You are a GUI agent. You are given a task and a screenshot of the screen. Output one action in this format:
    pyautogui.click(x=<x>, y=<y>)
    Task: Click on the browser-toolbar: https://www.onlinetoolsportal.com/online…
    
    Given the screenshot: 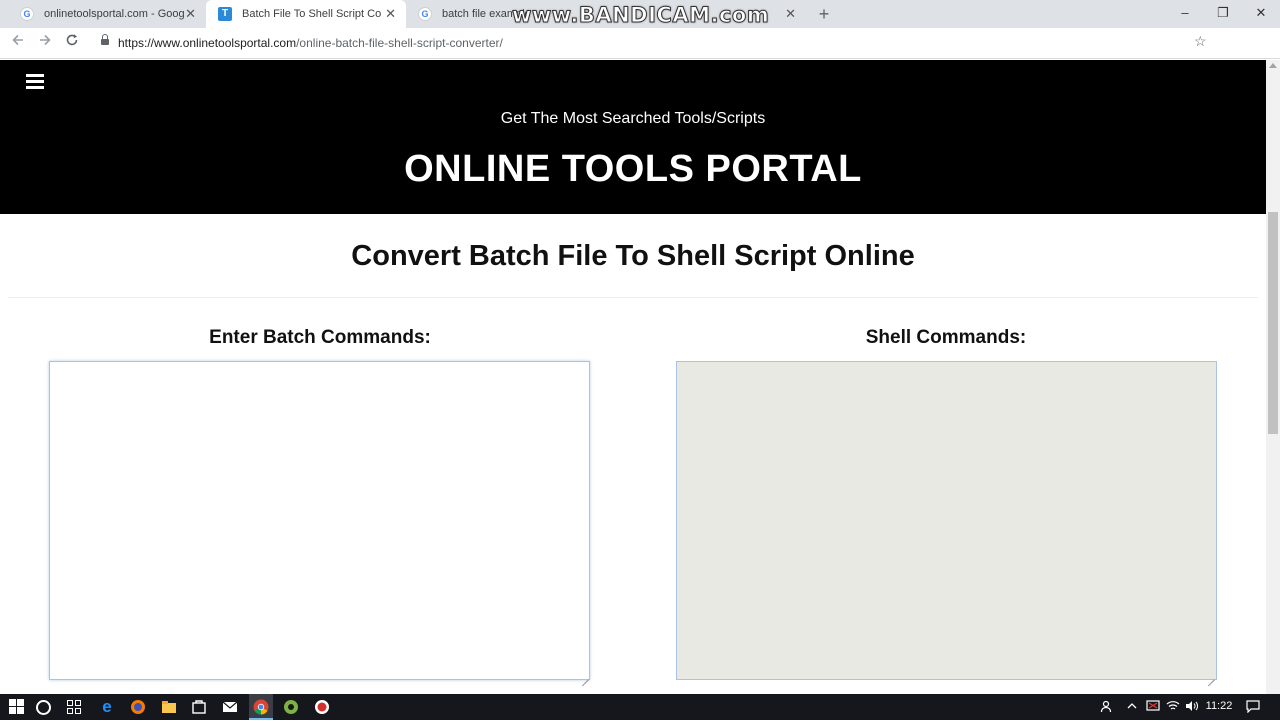 What is the action you would take?
    pyautogui.click(x=640, y=43)
    